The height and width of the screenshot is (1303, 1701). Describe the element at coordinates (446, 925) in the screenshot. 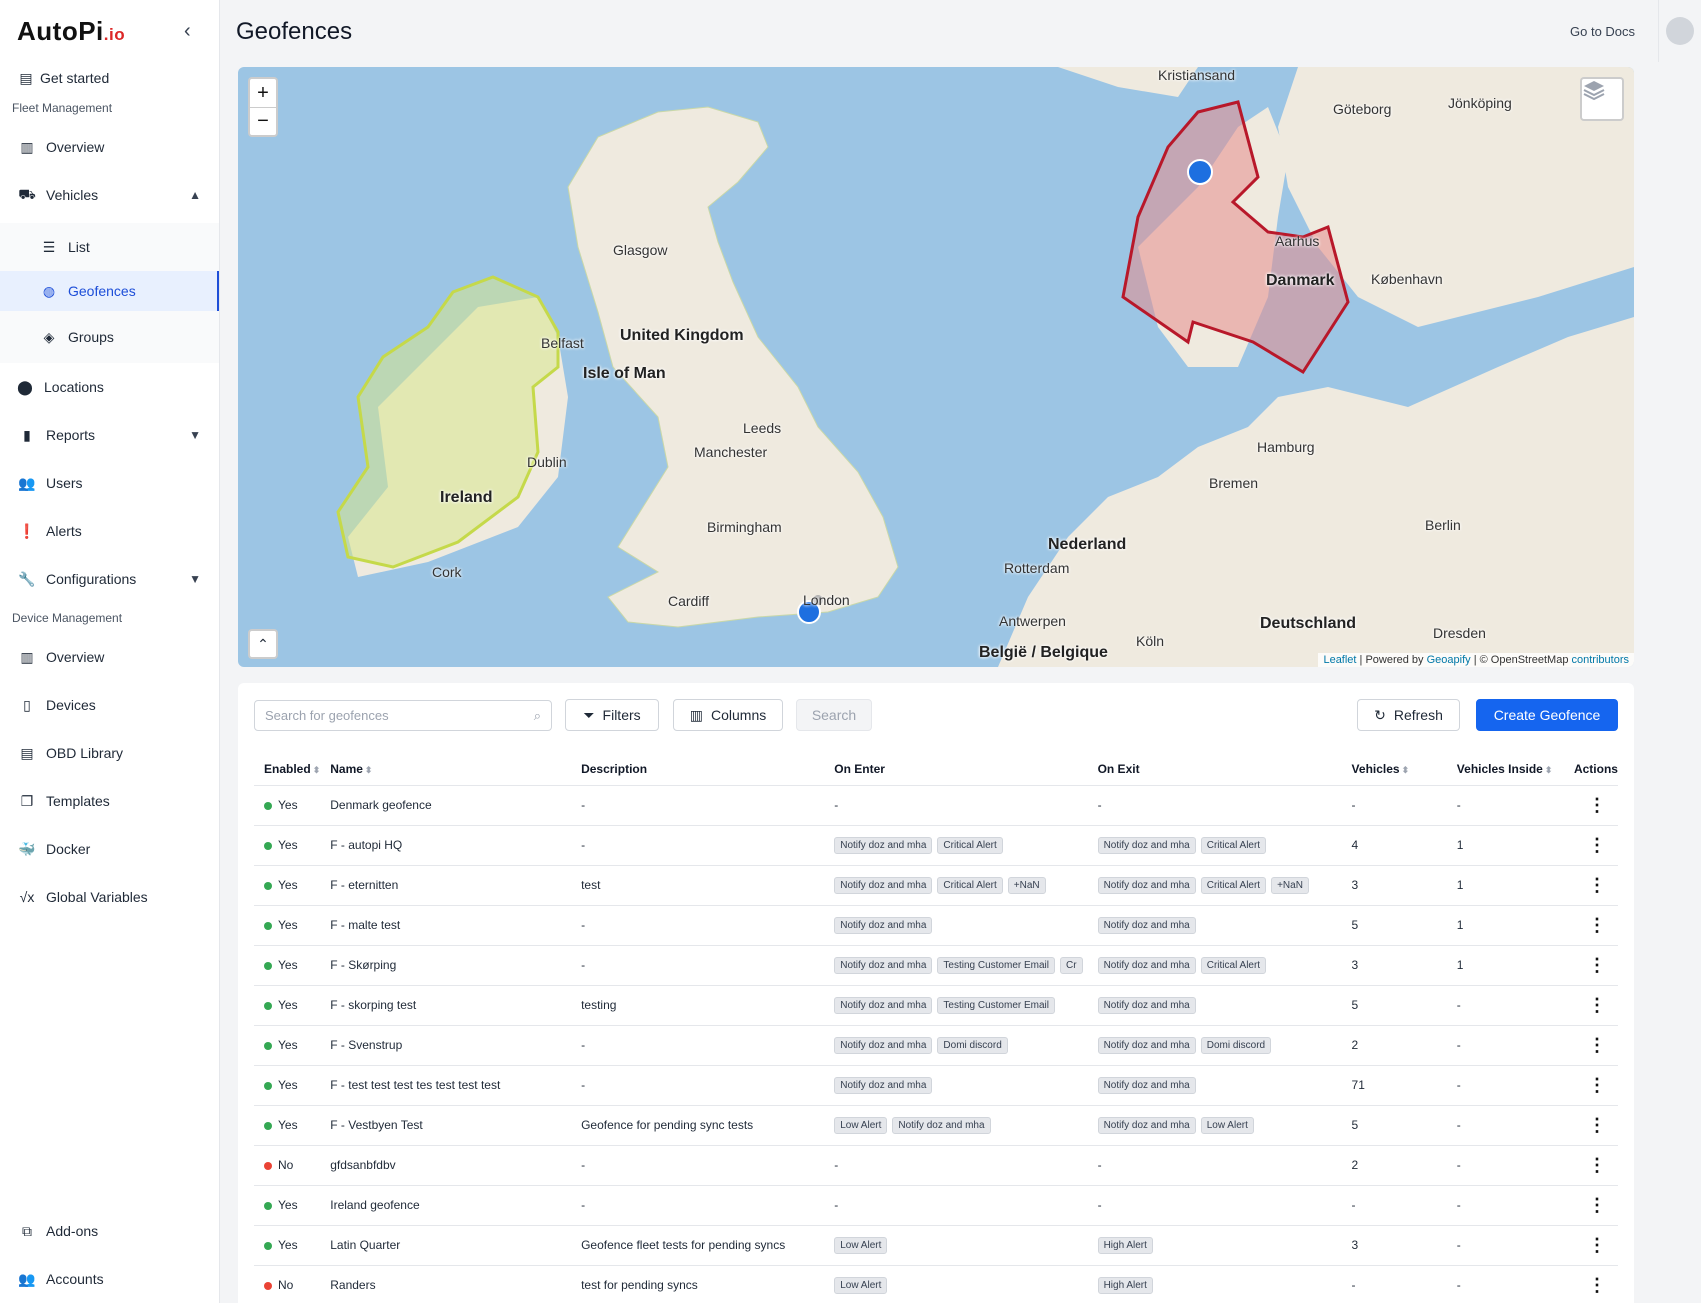

I see `cell-name: F - malte test` at that location.